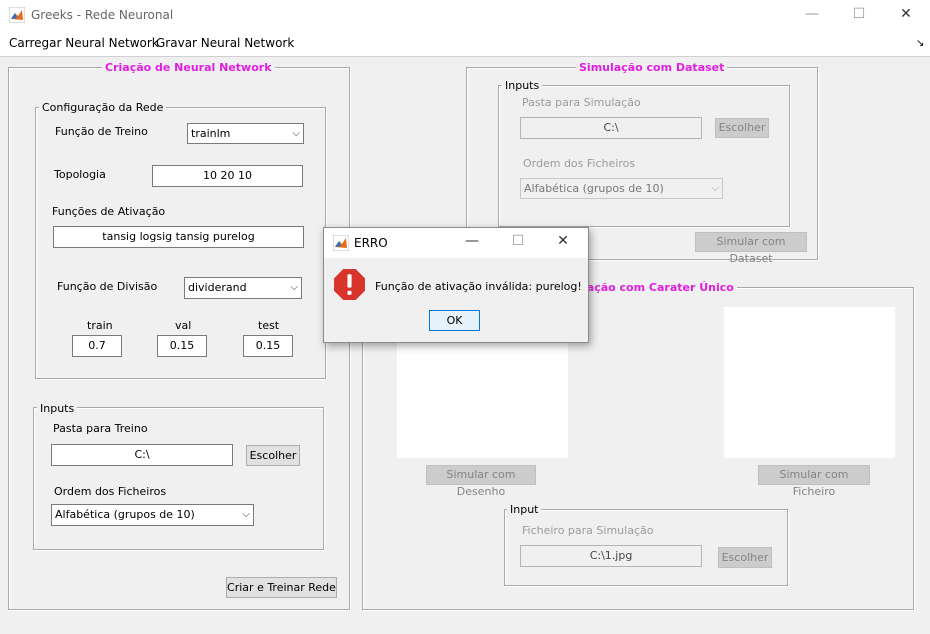 This screenshot has width=930, height=634. What do you see at coordinates (809, 382) in the screenshot?
I see `image-preview` at bounding box center [809, 382].